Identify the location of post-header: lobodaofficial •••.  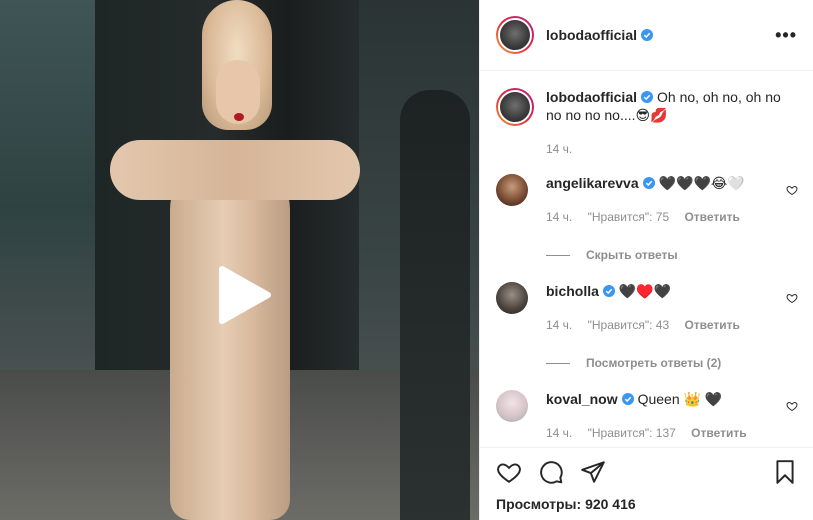
(646, 35).